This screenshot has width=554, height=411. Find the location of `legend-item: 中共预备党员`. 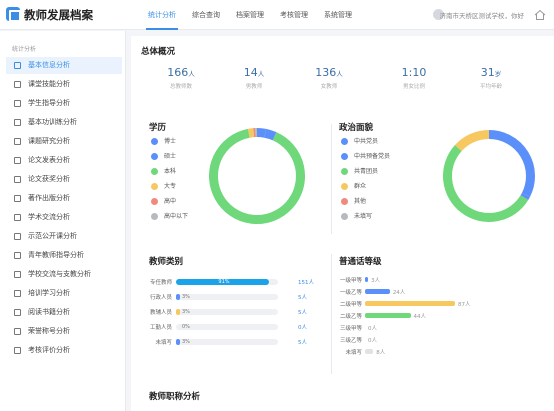

legend-item: 中共预备党员 is located at coordinates (365, 156).